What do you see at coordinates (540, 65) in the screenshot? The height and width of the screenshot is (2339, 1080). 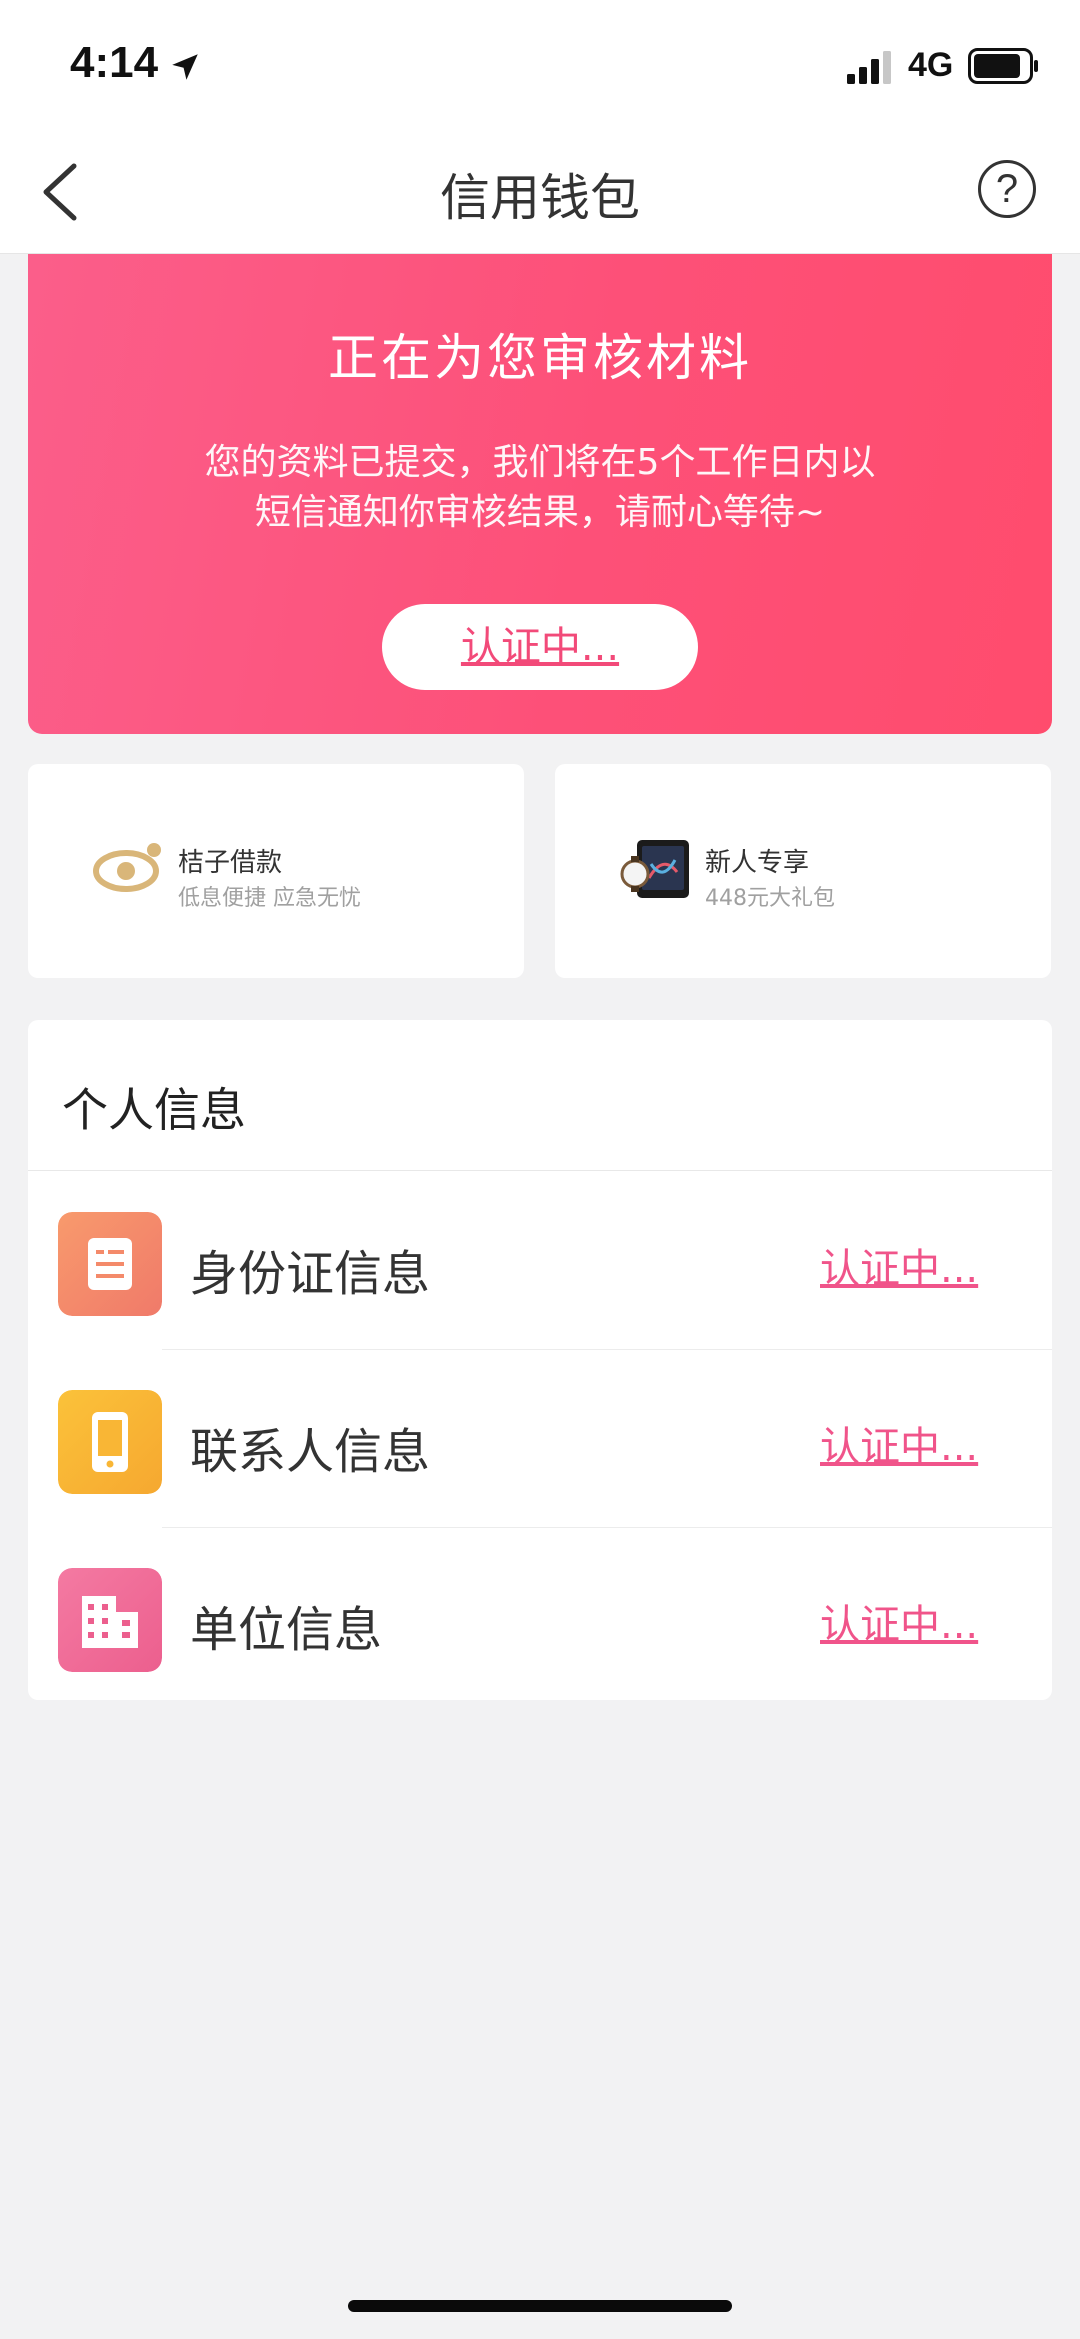 I see `status-bar: 4:14 4G` at bounding box center [540, 65].